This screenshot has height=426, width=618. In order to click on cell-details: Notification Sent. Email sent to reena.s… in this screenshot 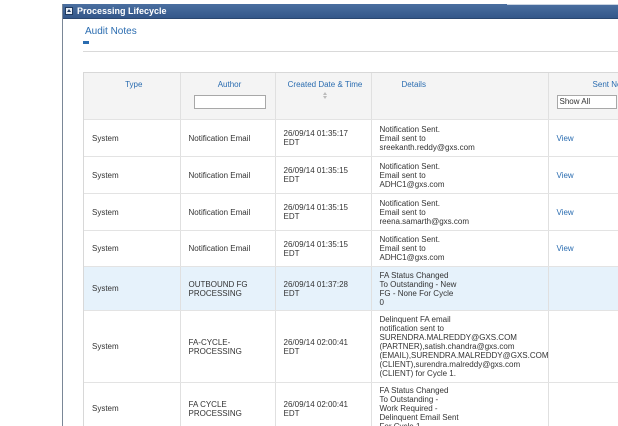, I will do `click(460, 212)`.